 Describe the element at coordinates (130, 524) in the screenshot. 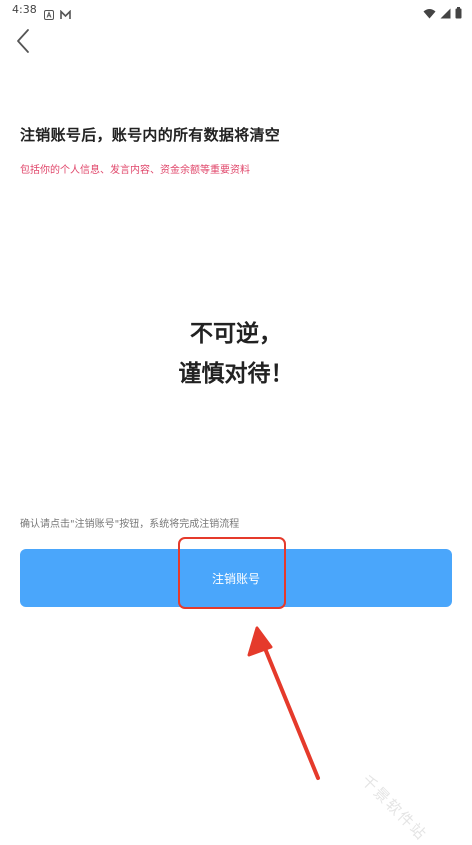

I see `confirm-hint: 确认请点击"注销账号"按钮，系统将完成注销流程` at that location.